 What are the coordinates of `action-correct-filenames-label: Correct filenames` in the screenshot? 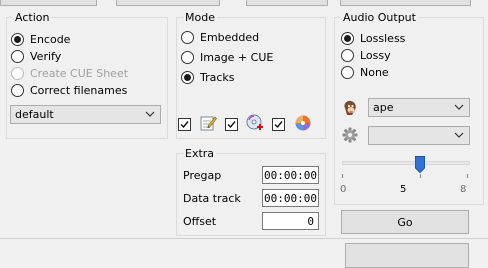 It's located at (79, 90).